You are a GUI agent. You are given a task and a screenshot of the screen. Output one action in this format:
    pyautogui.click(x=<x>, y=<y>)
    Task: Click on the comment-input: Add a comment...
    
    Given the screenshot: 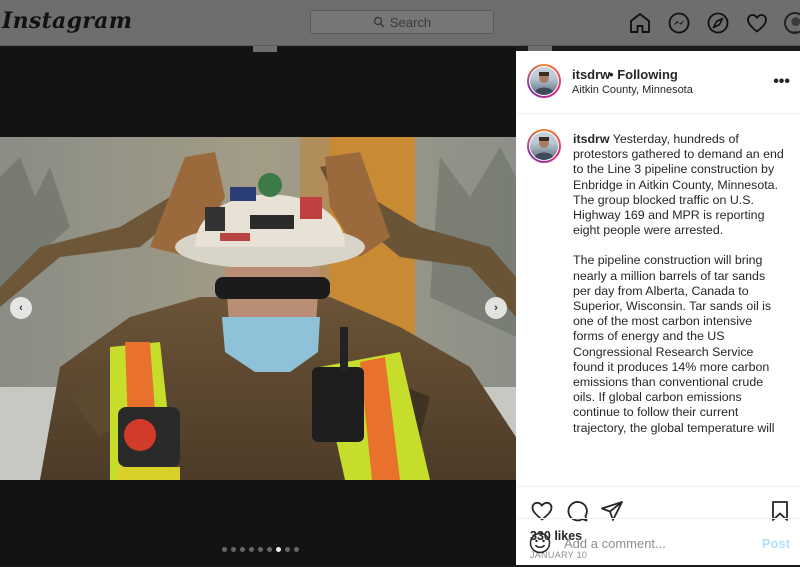 What is the action you would take?
    pyautogui.click(x=615, y=543)
    